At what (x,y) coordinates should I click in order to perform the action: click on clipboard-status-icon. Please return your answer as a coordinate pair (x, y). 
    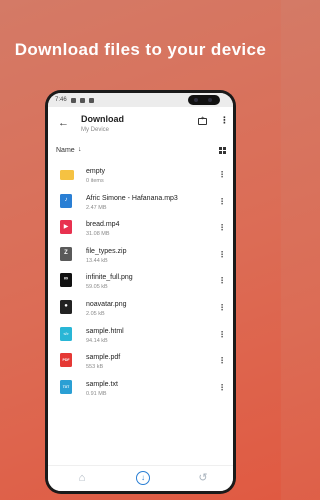
    Looking at the image, I should click on (91, 100).